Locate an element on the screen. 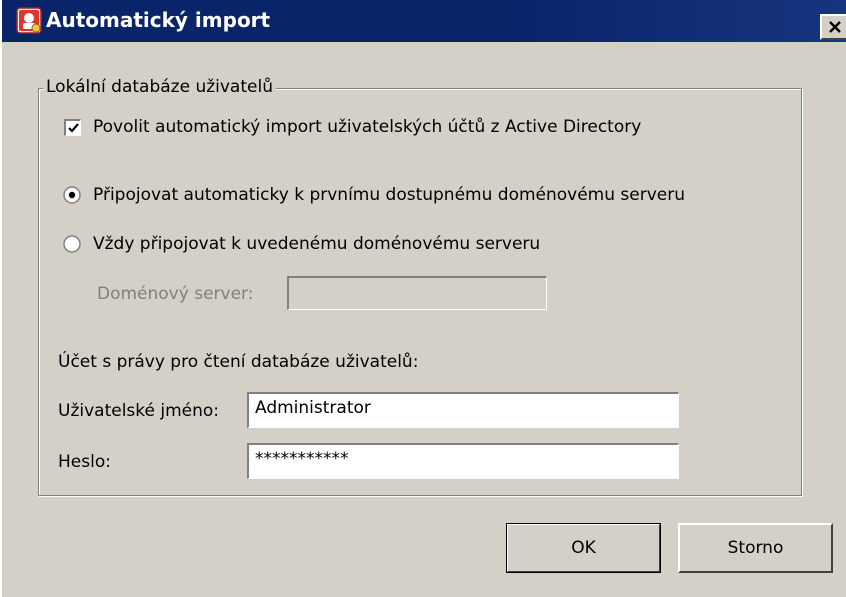 Image resolution: width=846 pixels, height=597 pixels. username-label: Uživatelské jméno: is located at coordinates (139, 411).